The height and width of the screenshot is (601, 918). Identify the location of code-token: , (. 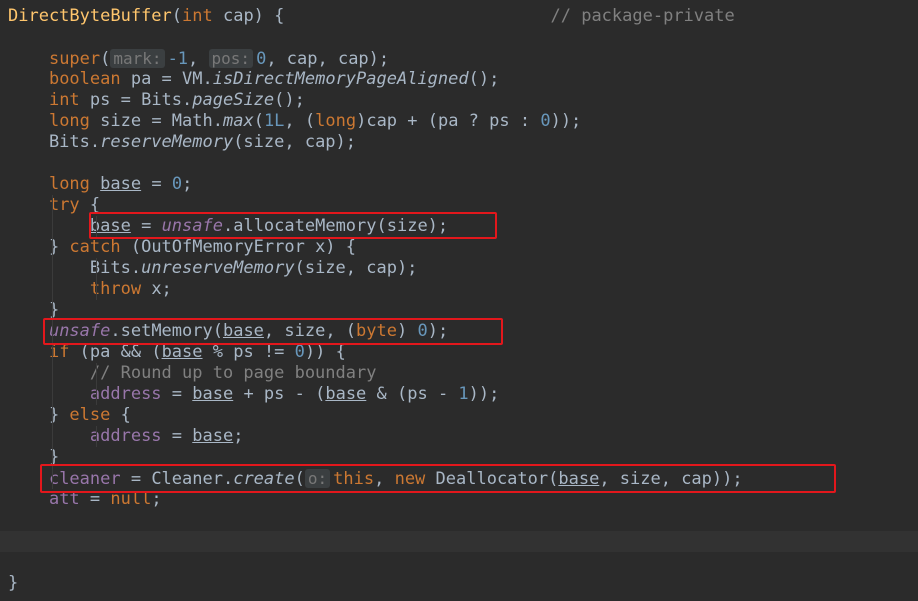
(300, 121).